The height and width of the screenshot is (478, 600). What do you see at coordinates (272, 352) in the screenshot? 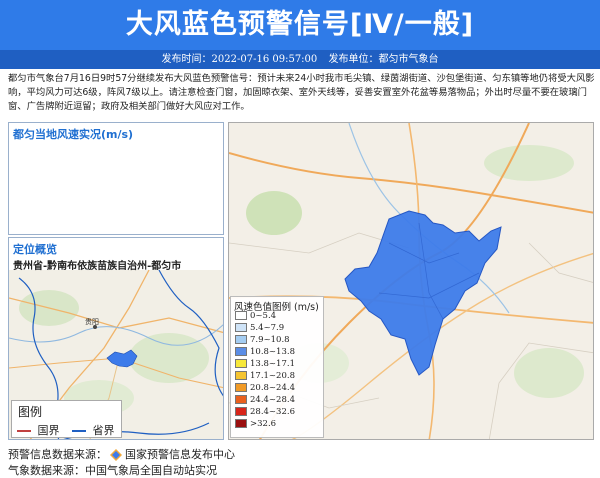
I see `legend-label: 10.8~13.8` at bounding box center [272, 352].